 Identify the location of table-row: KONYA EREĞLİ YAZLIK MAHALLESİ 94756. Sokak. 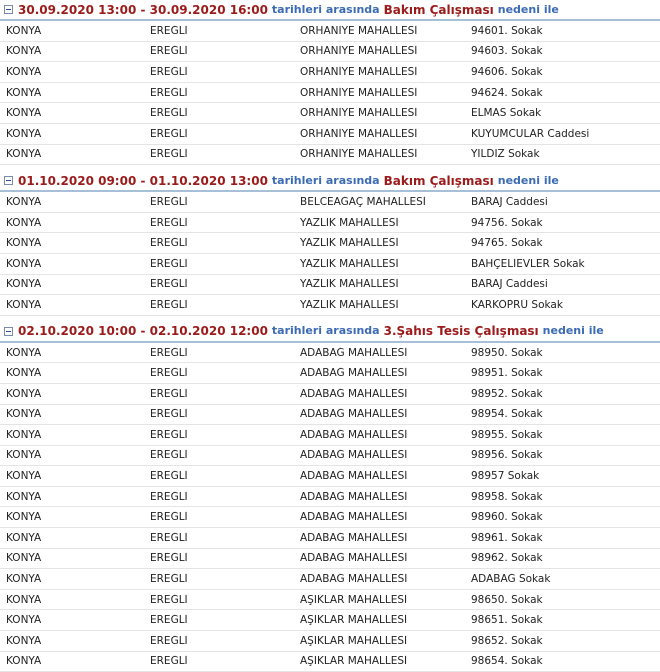
(330, 223).